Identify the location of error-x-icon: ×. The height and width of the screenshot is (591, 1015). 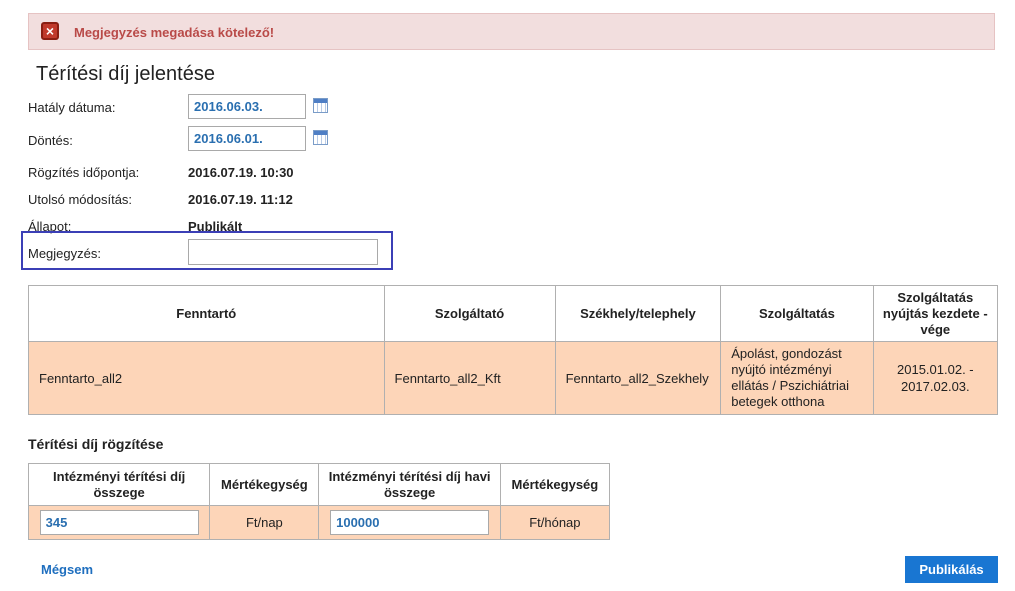
(50, 31).